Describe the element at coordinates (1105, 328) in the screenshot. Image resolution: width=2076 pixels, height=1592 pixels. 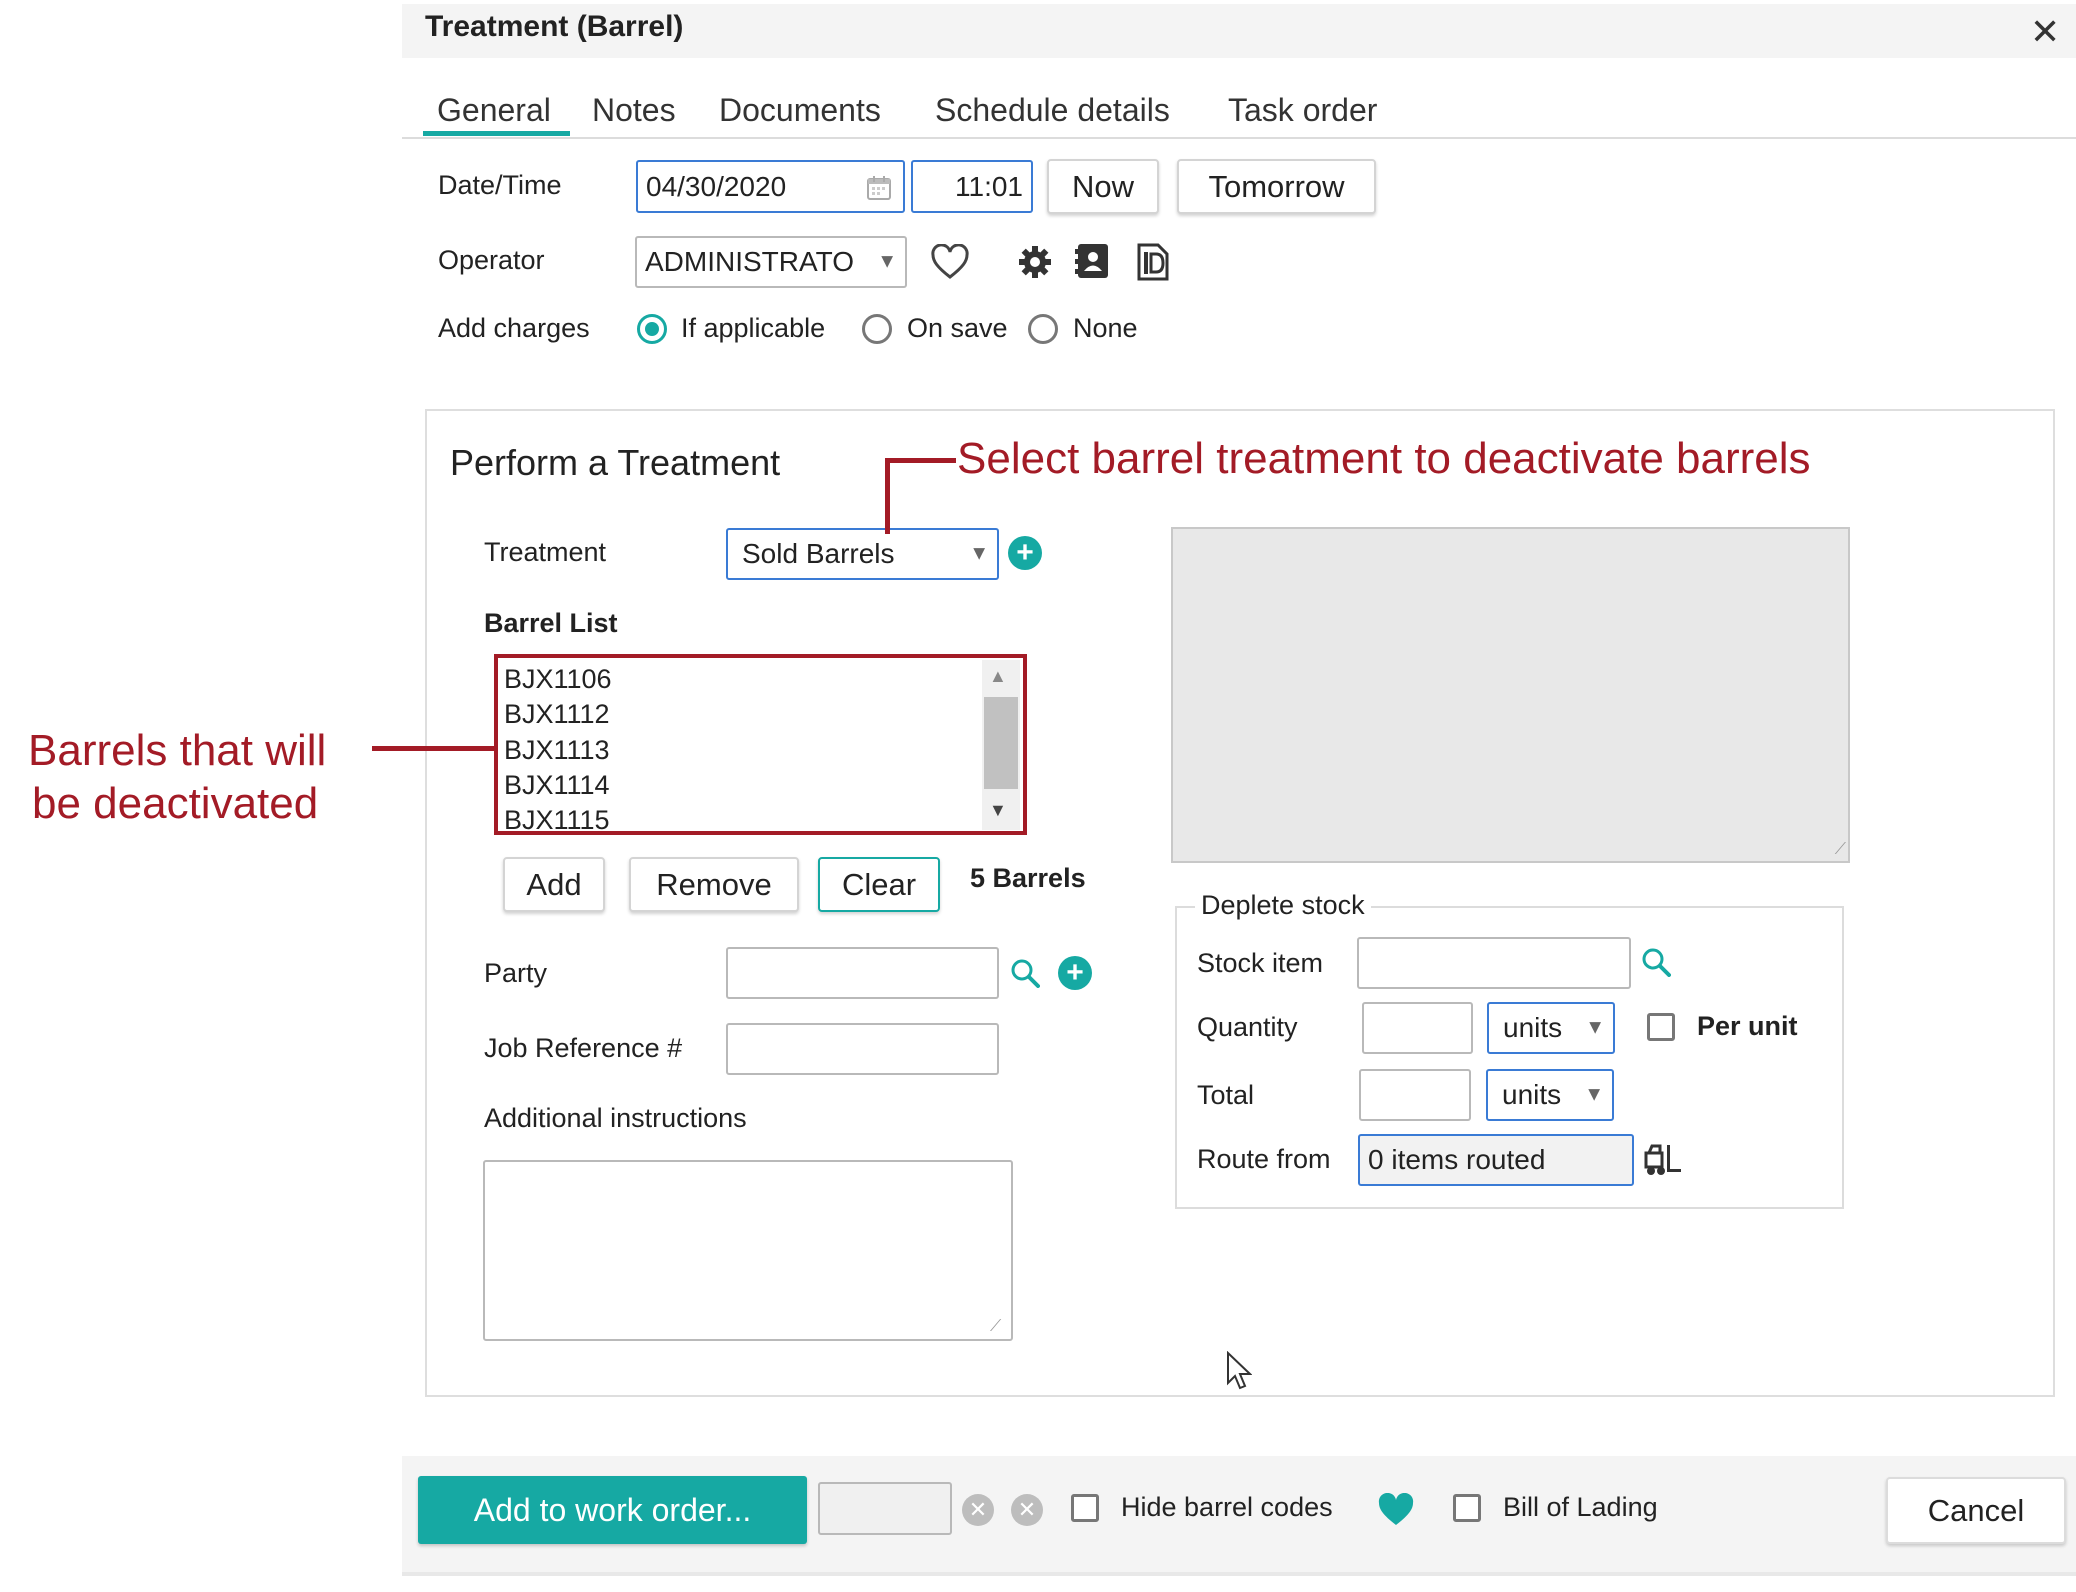
I see `radio-none-label: None` at that location.